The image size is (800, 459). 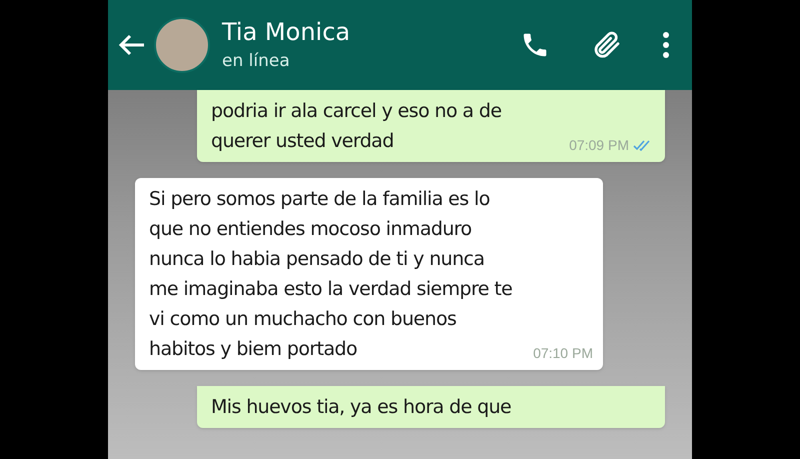 What do you see at coordinates (361, 407) in the screenshot?
I see `message-text: Mis huevos tia, ya es hora de que` at bounding box center [361, 407].